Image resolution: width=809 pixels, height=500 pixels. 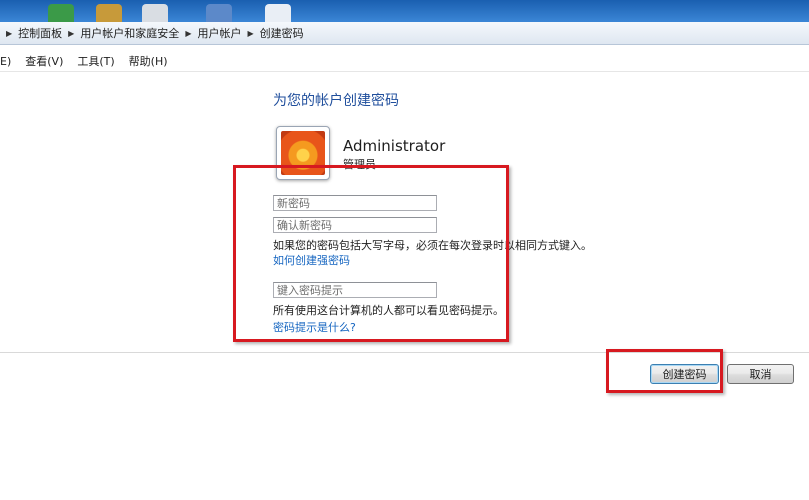 What do you see at coordinates (5, 61) in the screenshot?
I see `menu-edit: E)` at bounding box center [5, 61].